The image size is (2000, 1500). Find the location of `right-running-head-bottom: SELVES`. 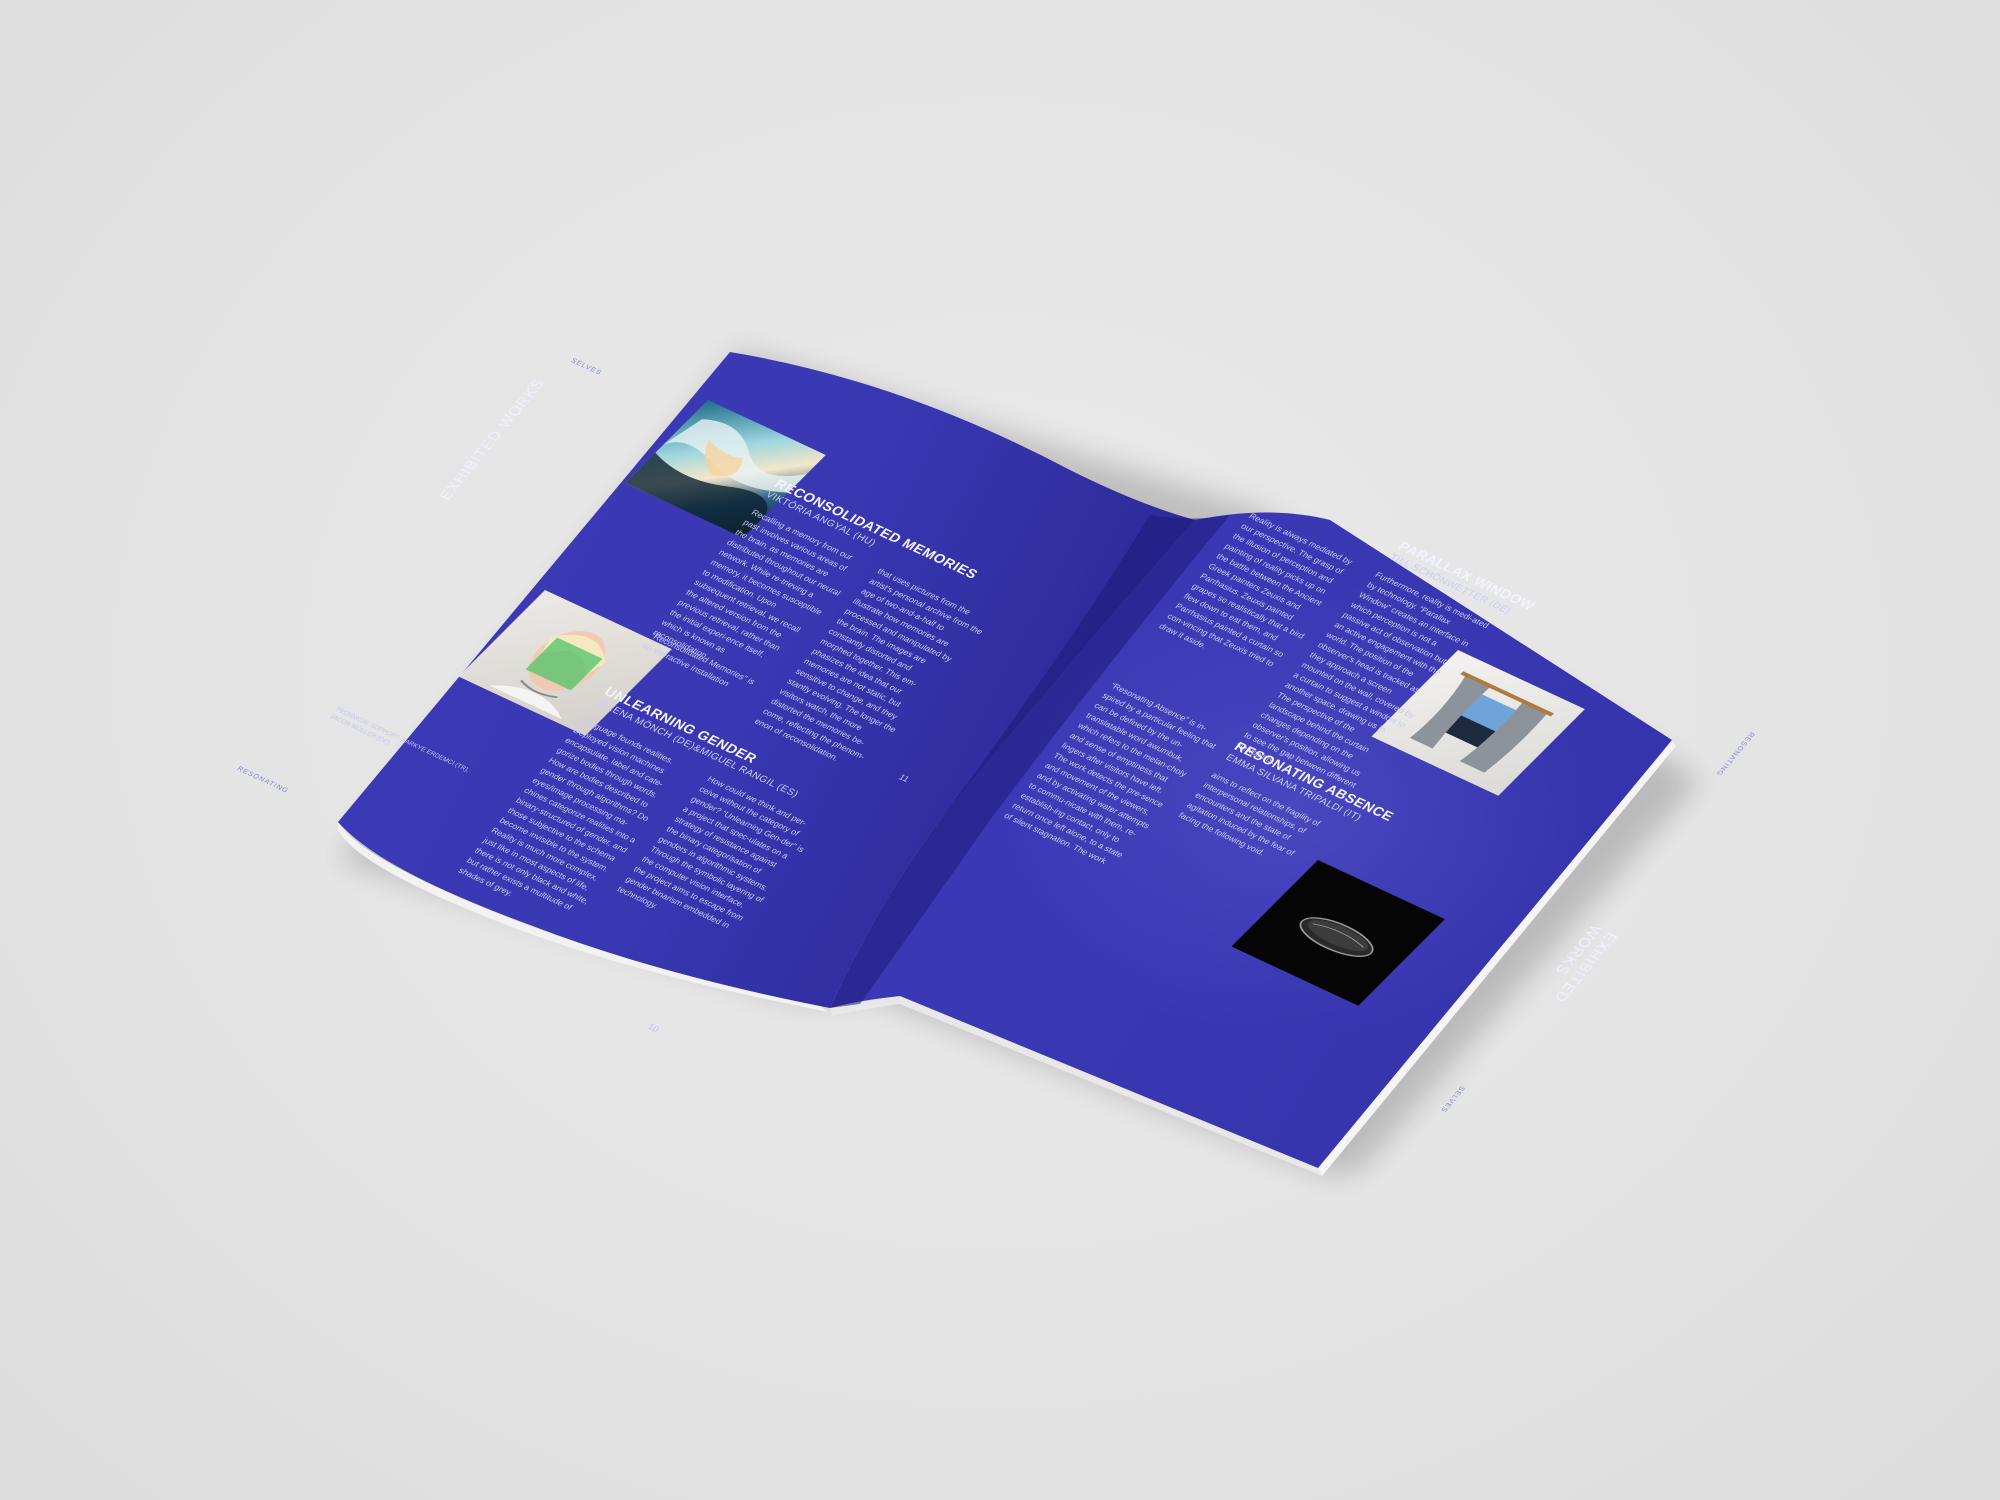

right-running-head-bottom: SELVES is located at coordinates (1452, 1099).